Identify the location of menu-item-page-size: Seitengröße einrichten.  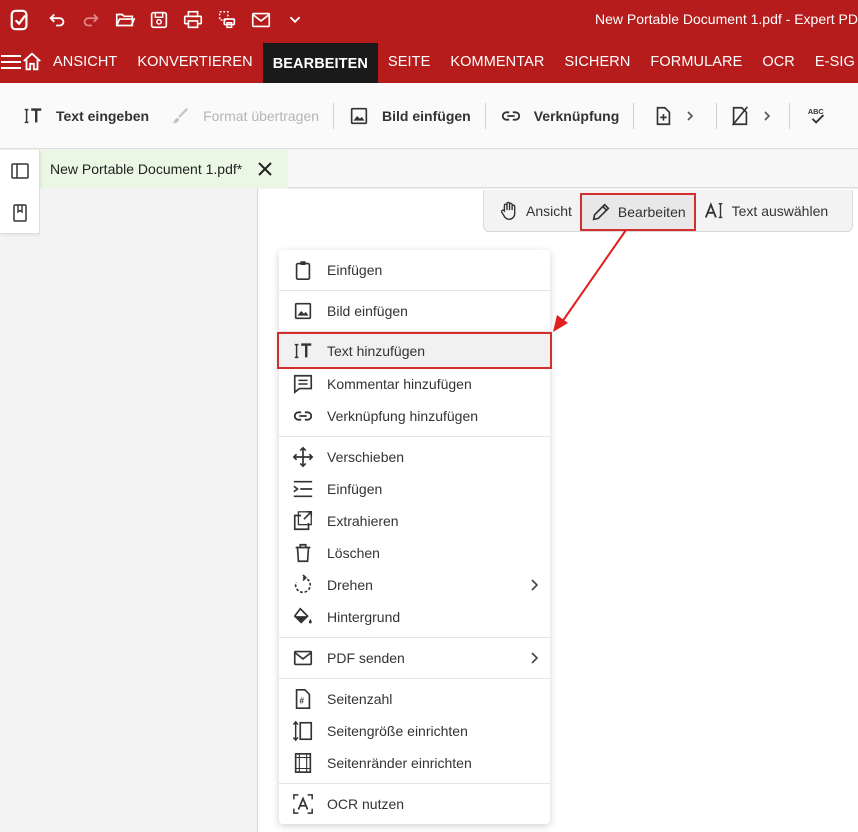
(414, 731).